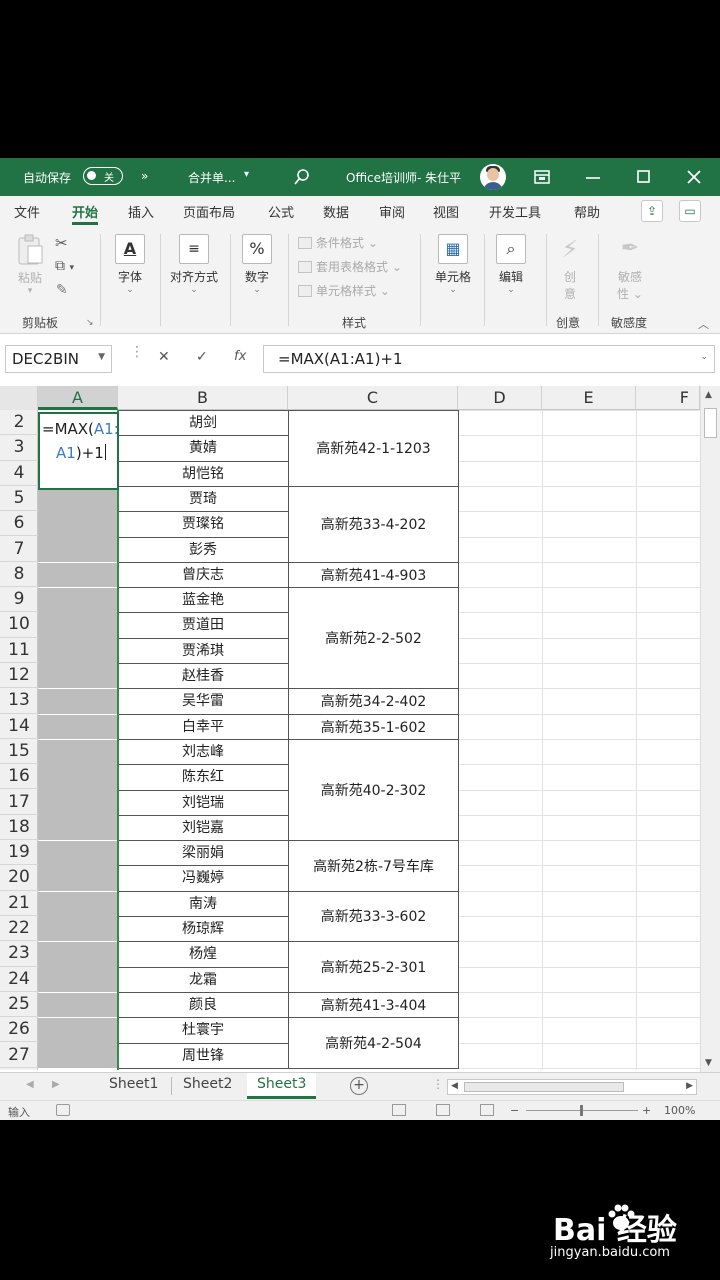 Image resolution: width=720 pixels, height=1280 pixels. I want to click on zoom-level: 100%, so click(679, 1110).